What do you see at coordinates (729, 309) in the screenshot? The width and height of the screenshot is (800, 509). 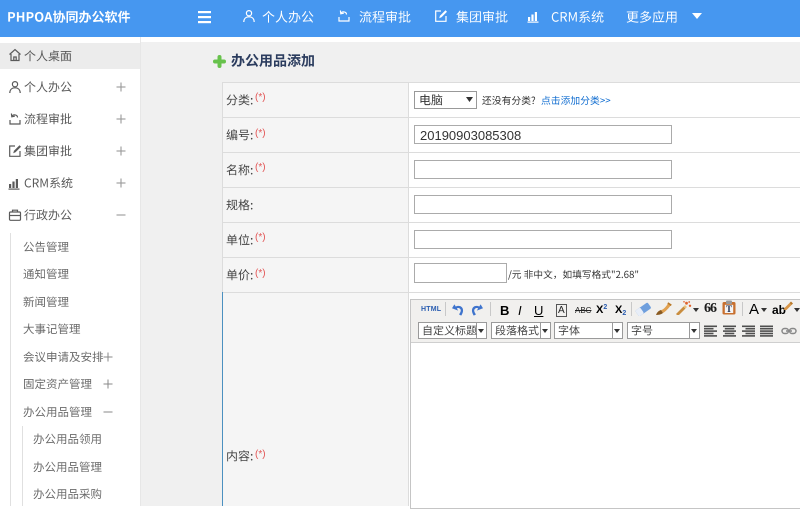 I see `svg-text: T` at bounding box center [729, 309].